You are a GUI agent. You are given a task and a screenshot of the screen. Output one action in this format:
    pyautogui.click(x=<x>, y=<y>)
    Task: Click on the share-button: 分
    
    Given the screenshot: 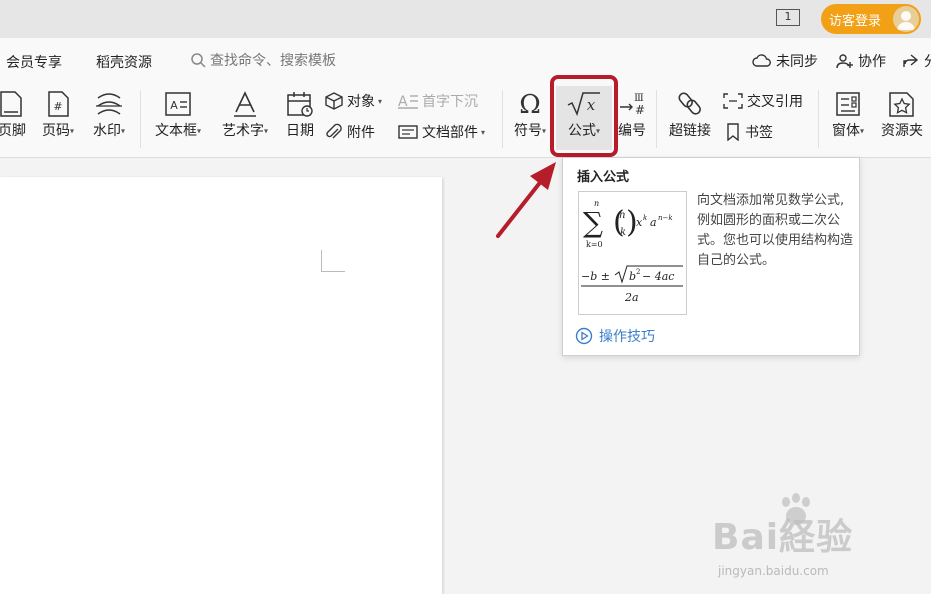 What is the action you would take?
    pyautogui.click(x=916, y=61)
    